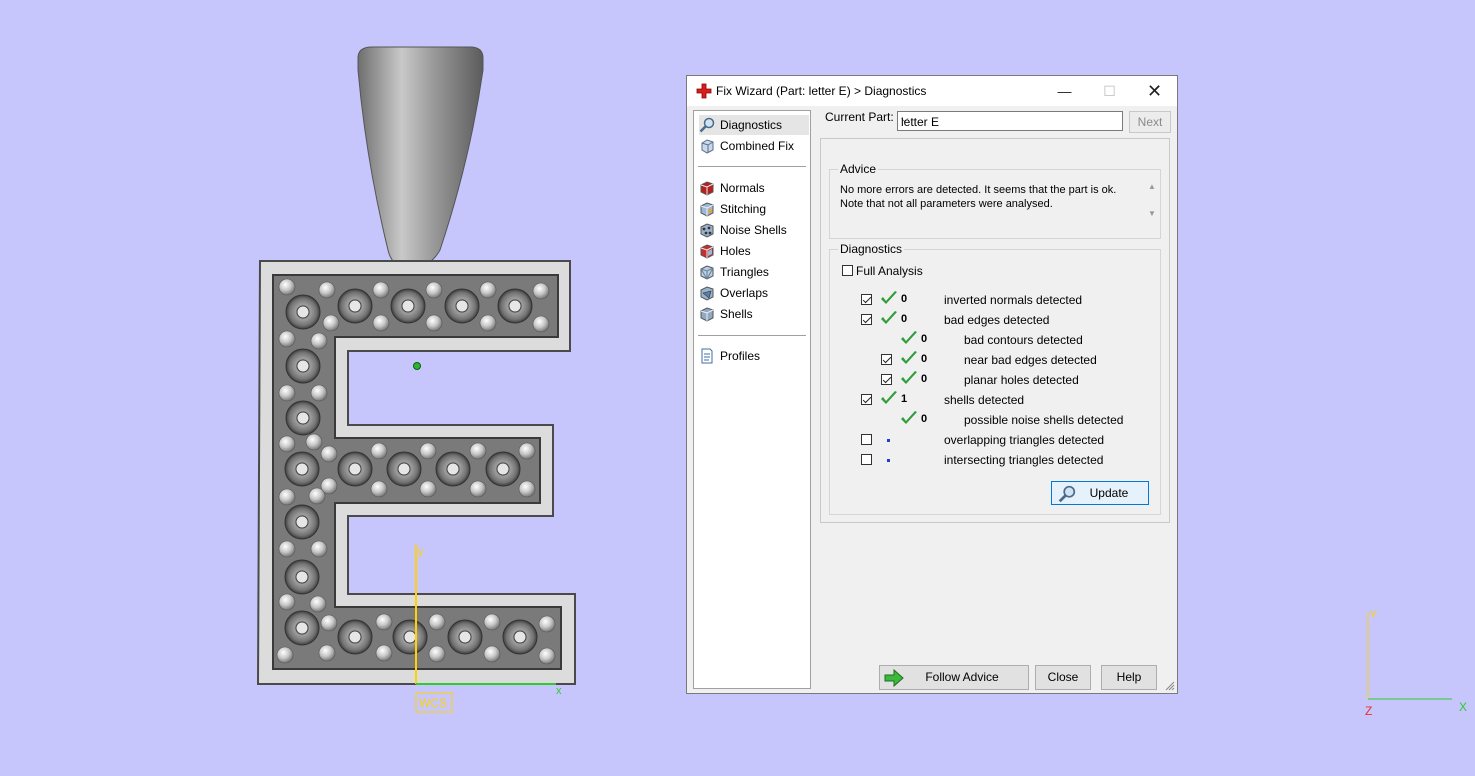 The image size is (1475, 776). What do you see at coordinates (984, 400) in the screenshot?
I see `diagnostic-text: shells detected` at bounding box center [984, 400].